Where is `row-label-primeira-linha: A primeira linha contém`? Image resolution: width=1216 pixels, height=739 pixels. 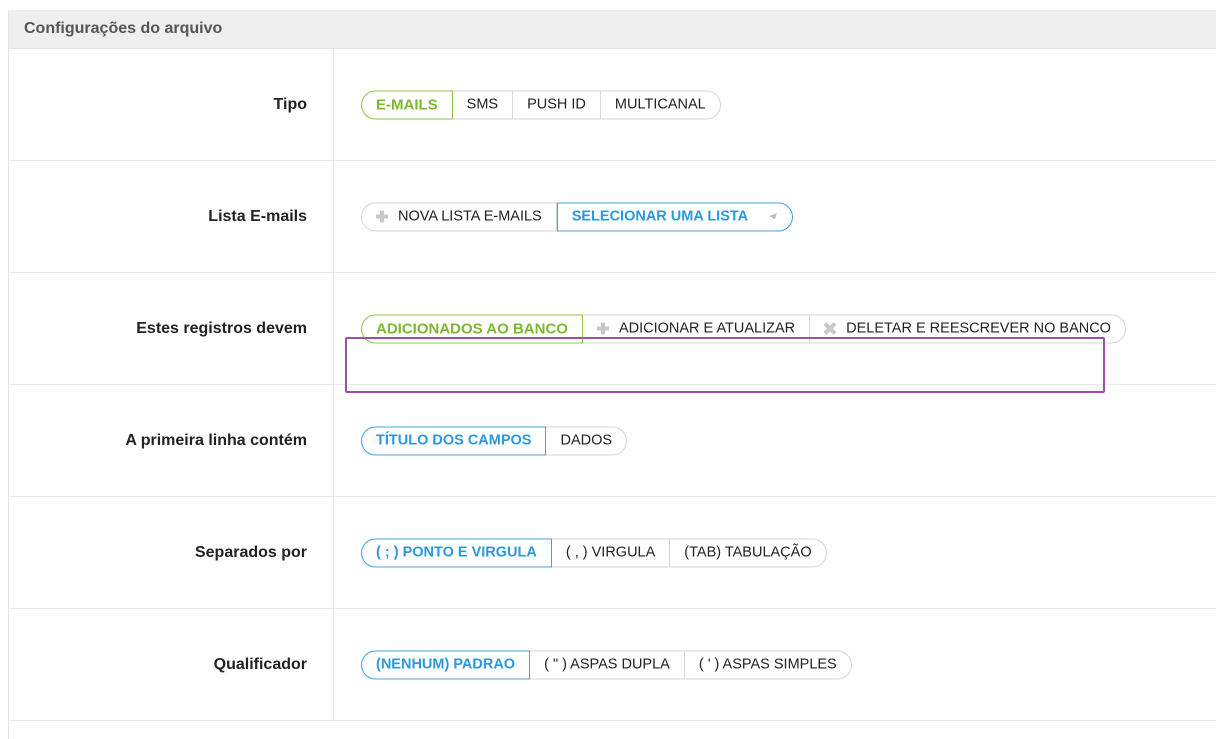
row-label-primeira-linha: A primeira linha contém is located at coordinates (216, 440).